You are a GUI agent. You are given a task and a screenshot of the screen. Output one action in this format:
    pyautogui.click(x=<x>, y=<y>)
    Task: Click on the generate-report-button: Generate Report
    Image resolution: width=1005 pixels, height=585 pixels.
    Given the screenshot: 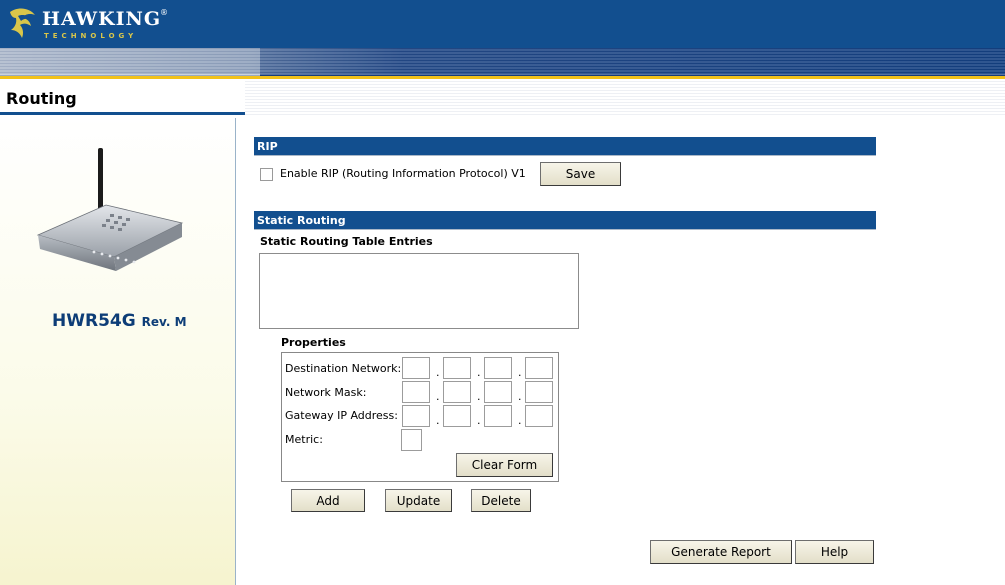 What is the action you would take?
    pyautogui.click(x=721, y=552)
    